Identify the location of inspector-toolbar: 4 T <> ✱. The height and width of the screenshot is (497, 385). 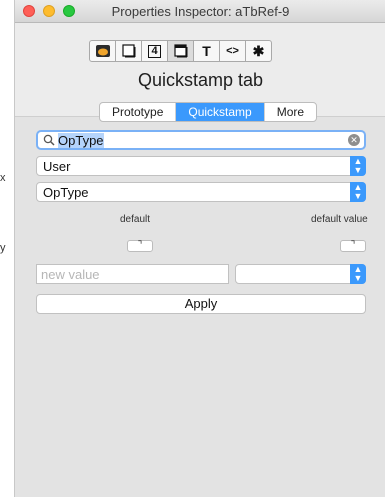
(180, 51).